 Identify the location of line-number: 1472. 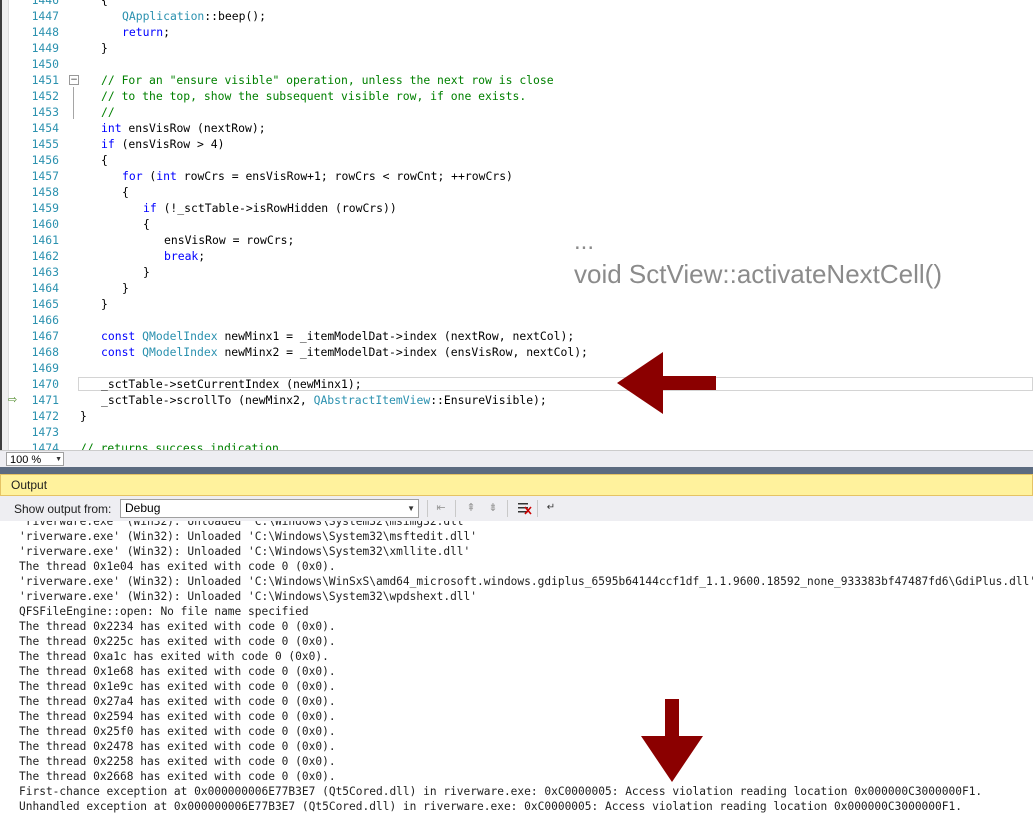
(45, 416).